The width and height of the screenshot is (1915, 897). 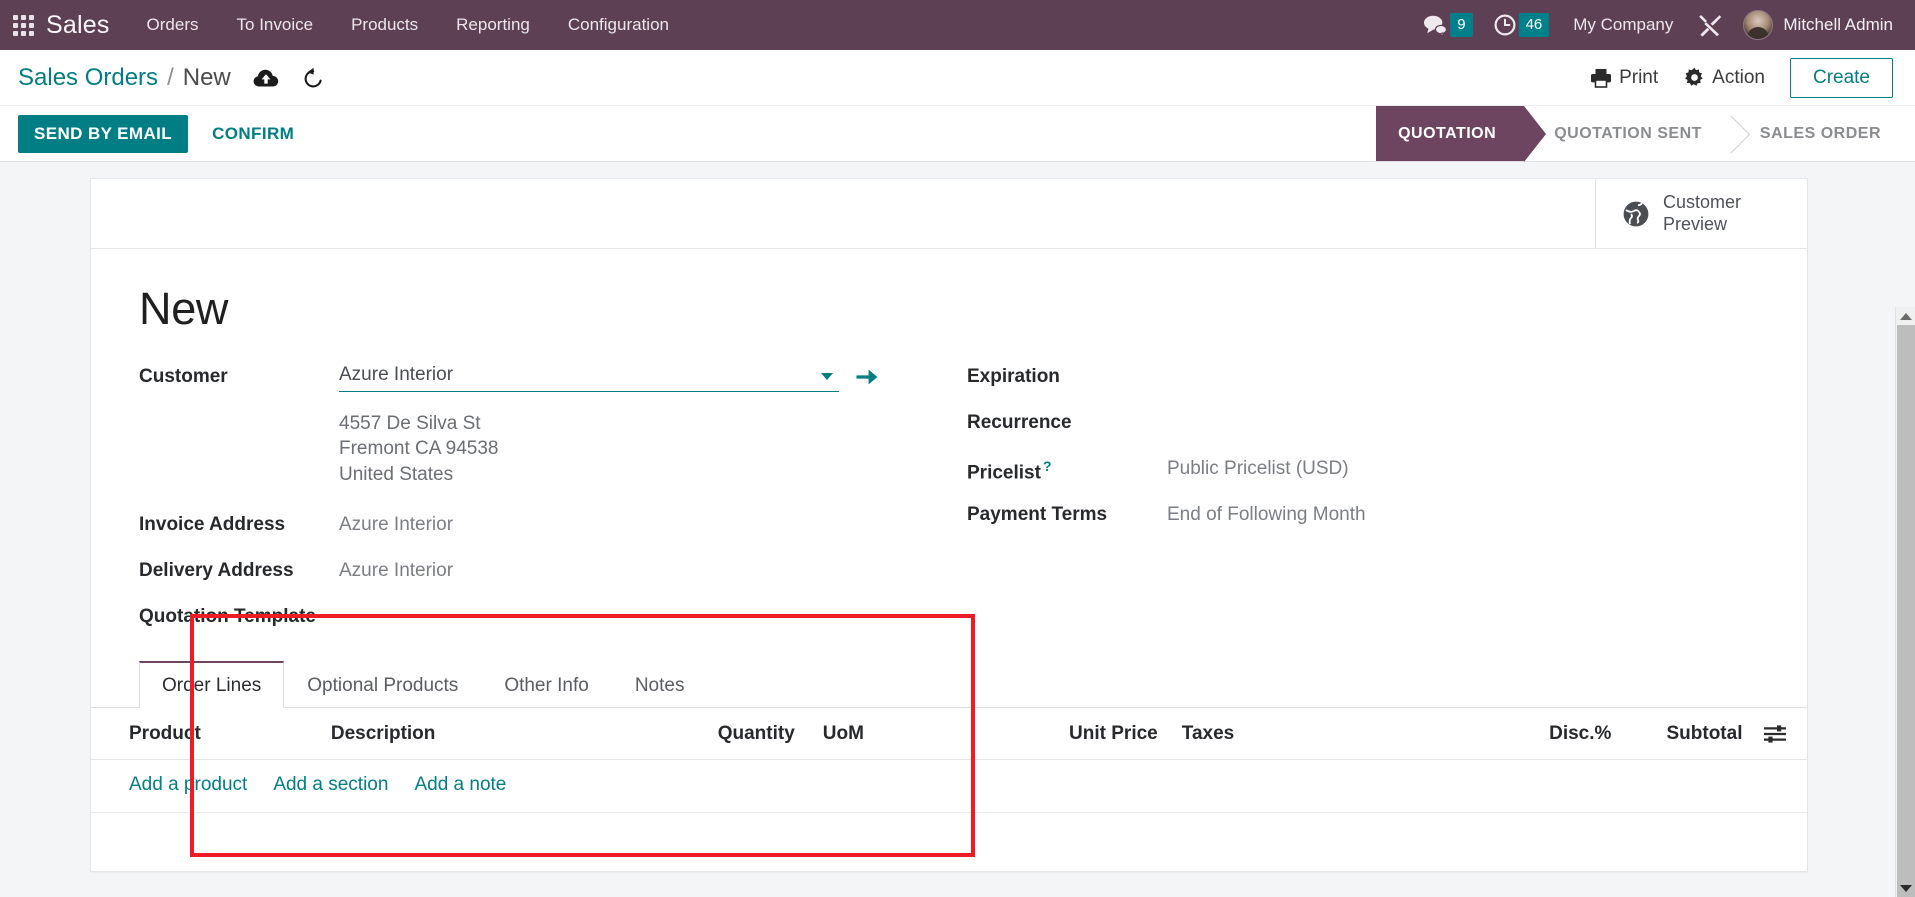 What do you see at coordinates (275, 25) in the screenshot?
I see `nav-item-to-invoice: To Invoice` at bounding box center [275, 25].